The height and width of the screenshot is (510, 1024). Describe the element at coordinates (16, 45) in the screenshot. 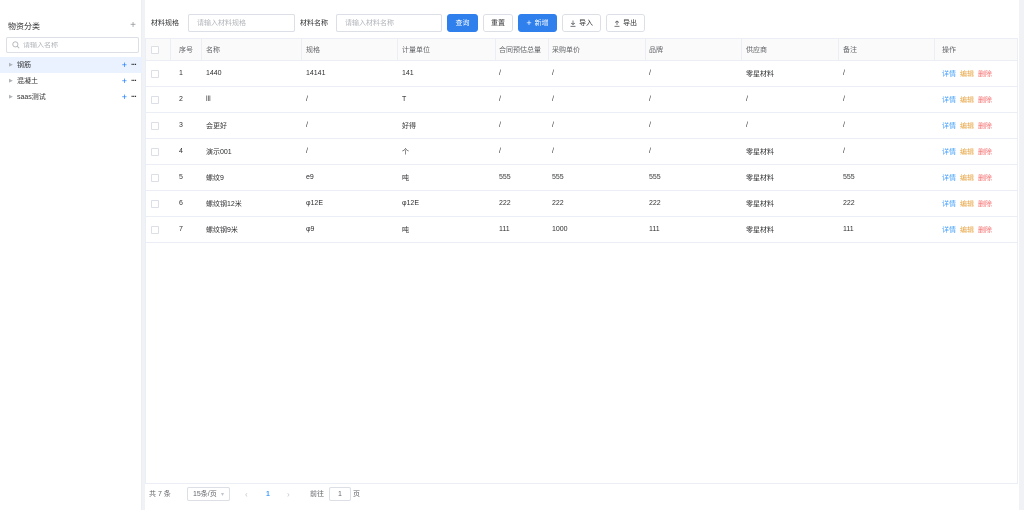

I see `search-icon` at that location.